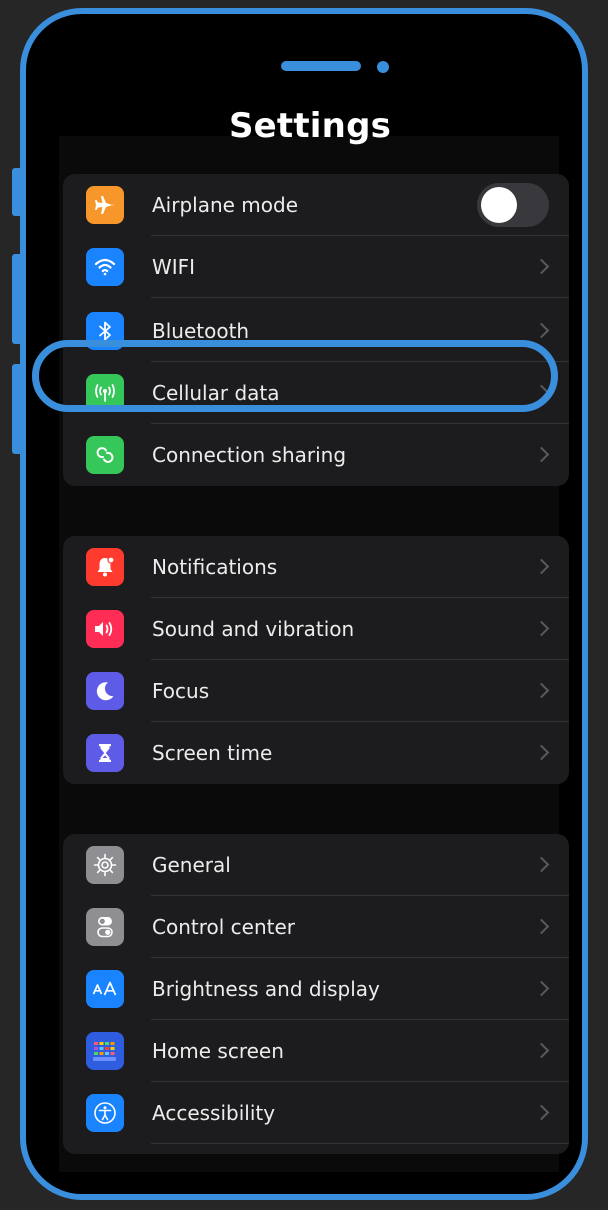  What do you see at coordinates (105, 1113) in the screenshot?
I see `accessibility-icon` at bounding box center [105, 1113].